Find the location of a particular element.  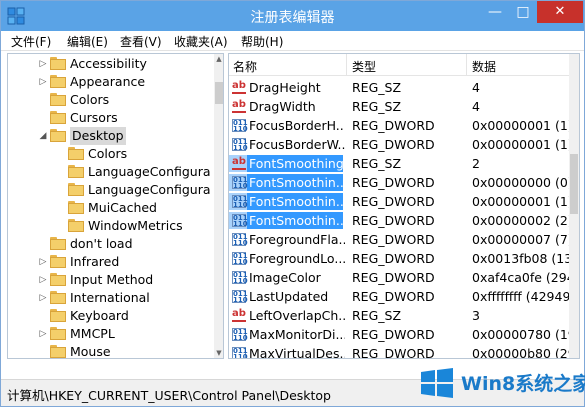

tree-item-label: Colors is located at coordinates (108, 153).